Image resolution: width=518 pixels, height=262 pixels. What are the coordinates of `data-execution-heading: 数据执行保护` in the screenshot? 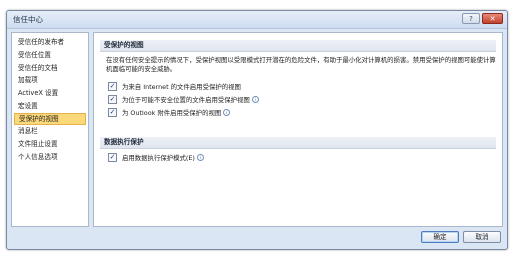 It's located at (298, 143).